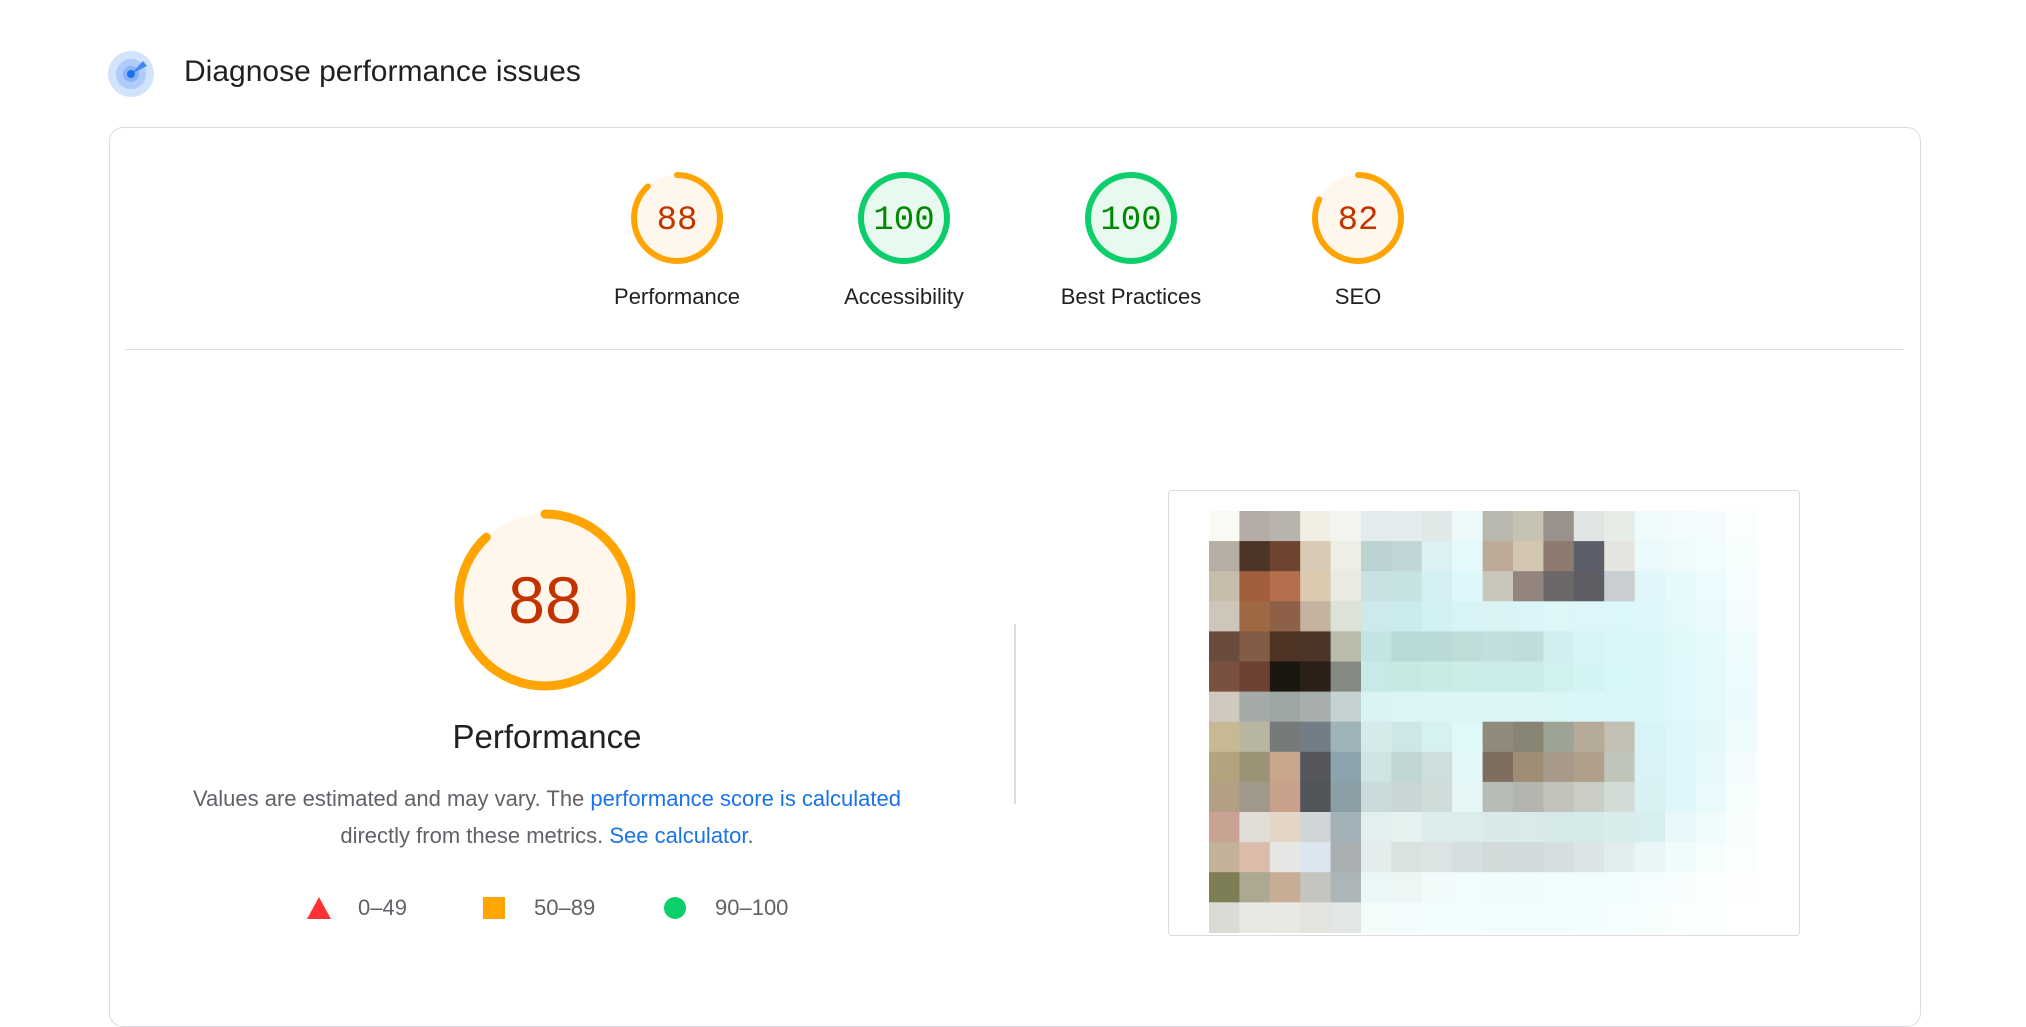 The width and height of the screenshot is (2026, 1027). Describe the element at coordinates (382, 907) in the screenshot. I see `legend-range: 0–49` at that location.